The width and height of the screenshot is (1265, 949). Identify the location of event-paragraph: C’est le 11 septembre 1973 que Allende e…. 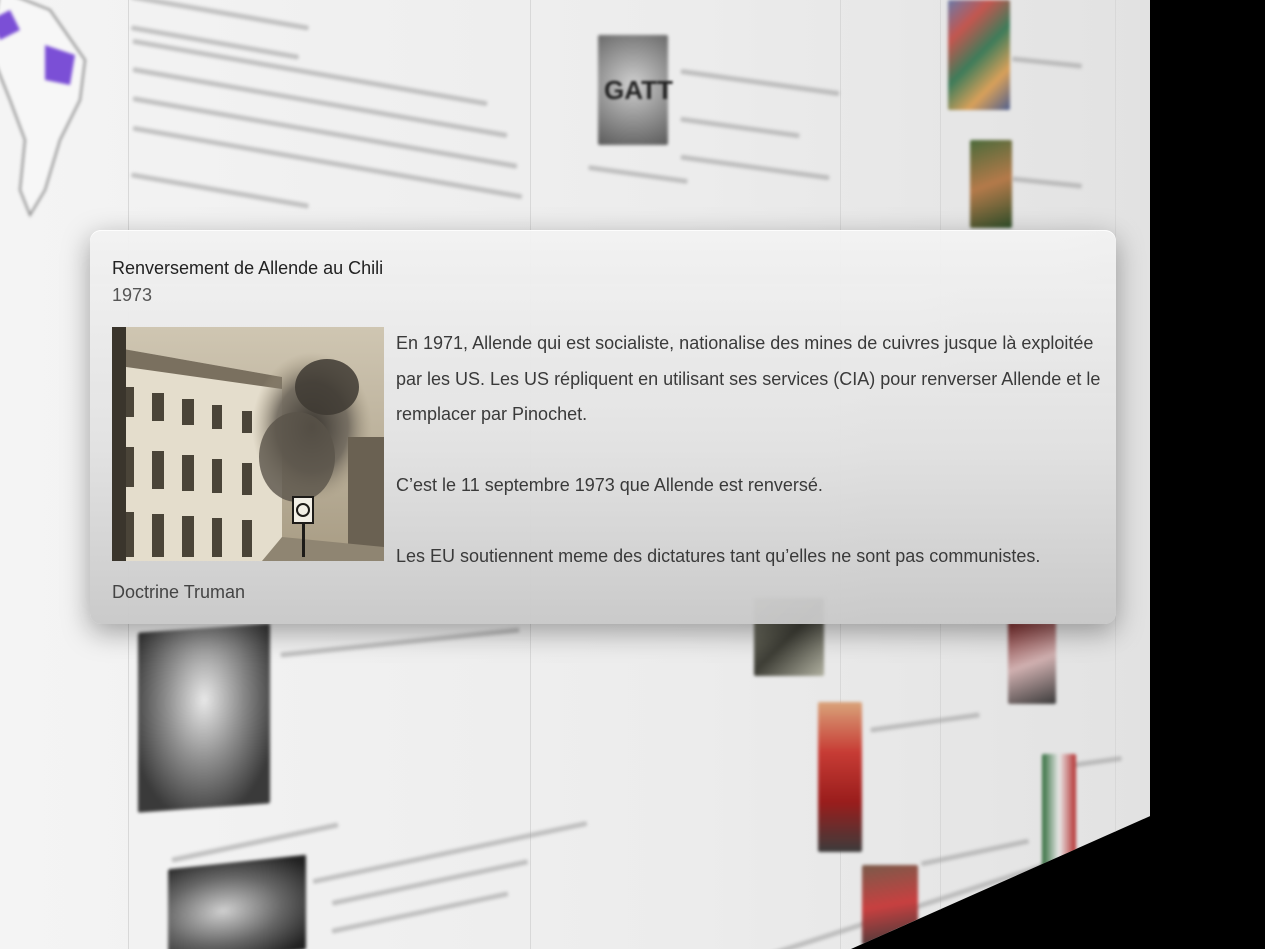
(609, 485).